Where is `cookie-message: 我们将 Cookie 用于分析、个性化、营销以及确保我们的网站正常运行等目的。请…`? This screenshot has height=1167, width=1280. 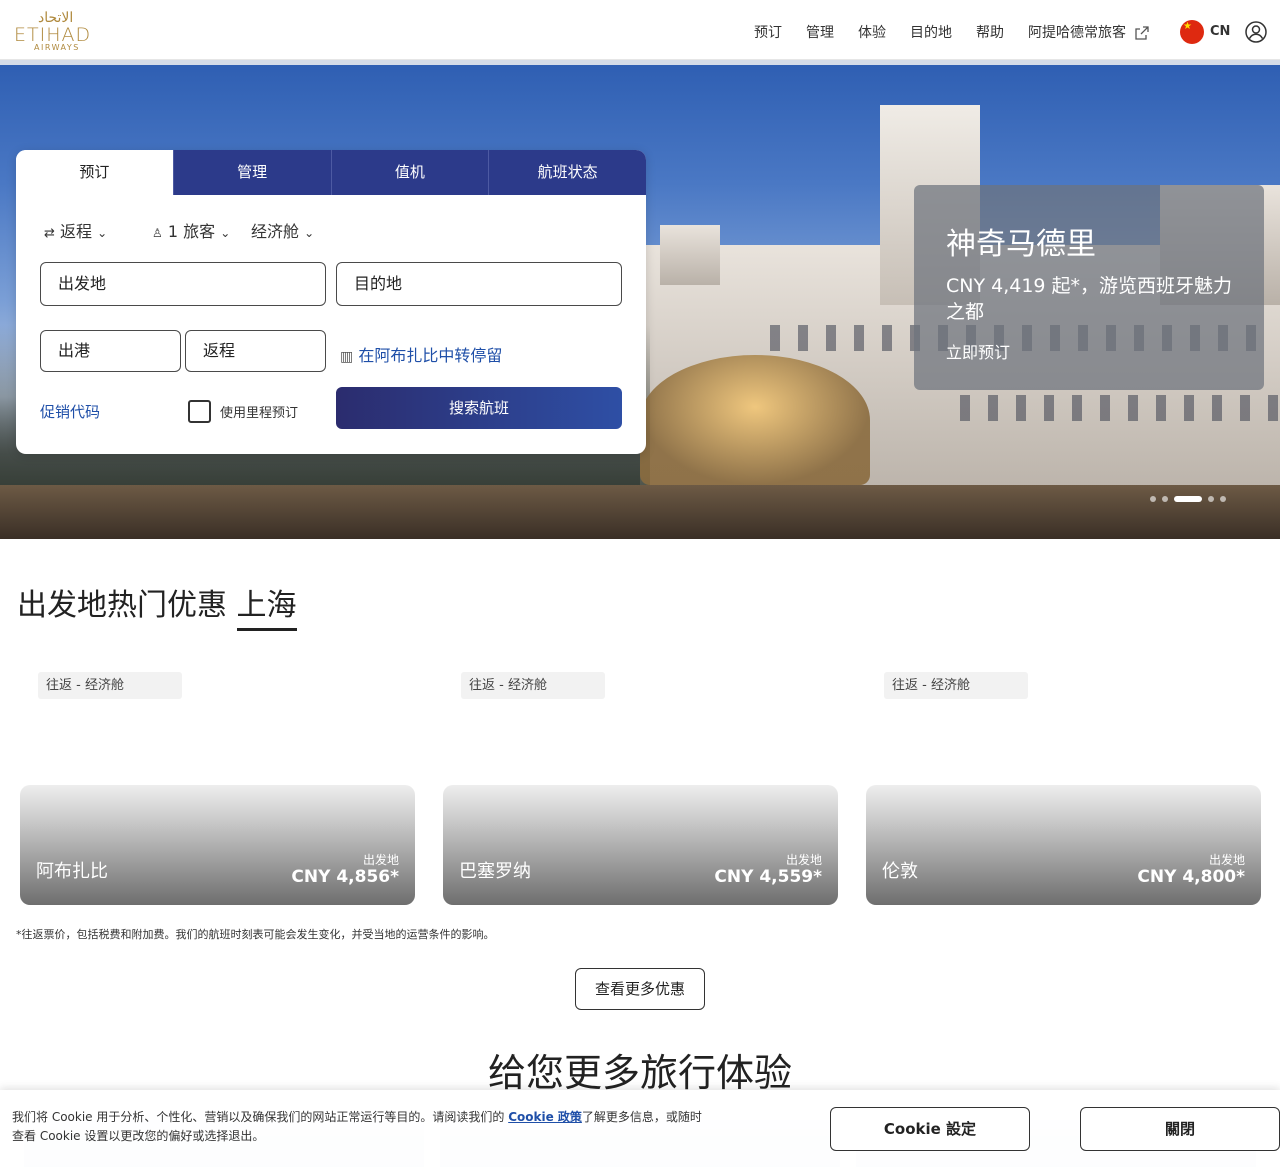
cookie-message: 我们将 Cookie 用于分析、个性化、营销以及确保我们的网站正常运行等目的。请… is located at coordinates (357, 1127).